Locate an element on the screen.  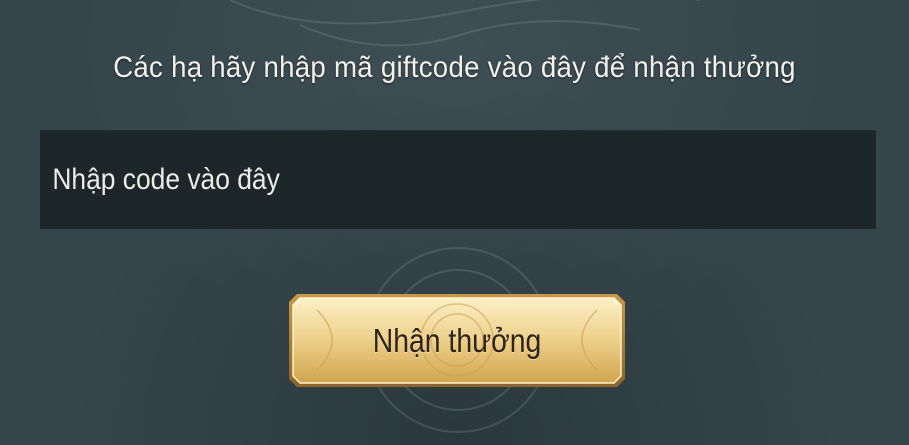
claim-reward-button: Nhận thưởng is located at coordinates (457, 340).